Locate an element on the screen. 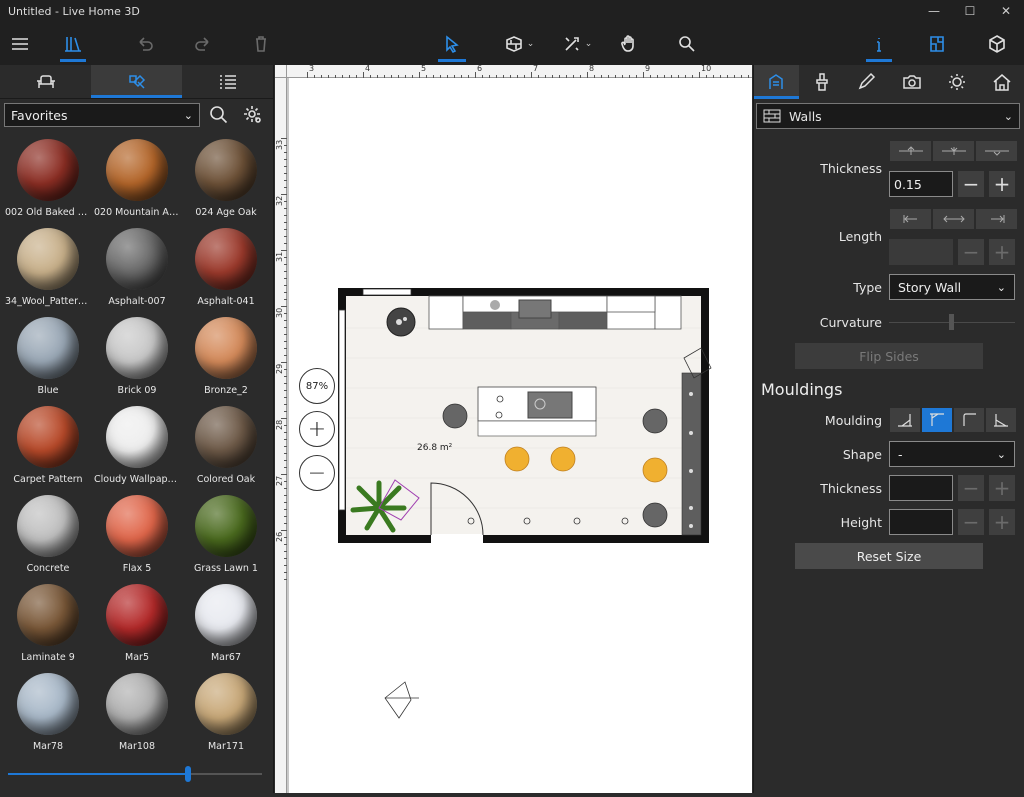 Image resolution: width=1024 pixels, height=797 pixels. material-label: Blue is located at coordinates (48, 390).